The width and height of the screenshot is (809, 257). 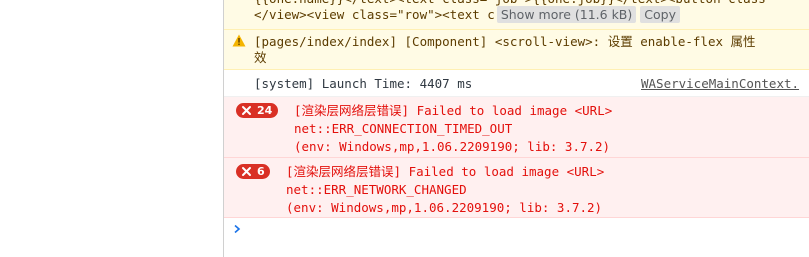 I want to click on chevron-right-icon, so click(x=237, y=229).